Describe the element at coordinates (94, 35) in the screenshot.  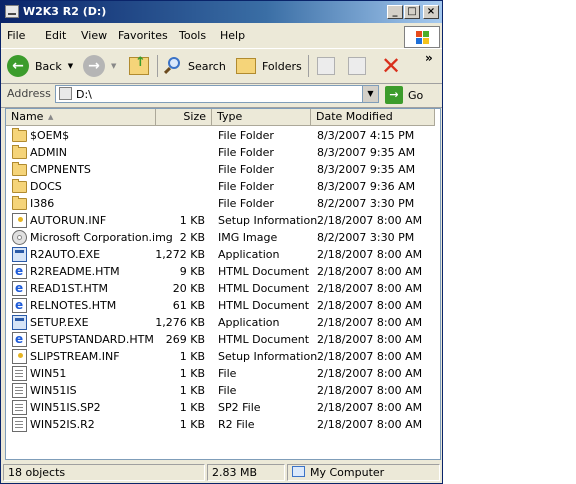
I see `menu-view: View` at that location.